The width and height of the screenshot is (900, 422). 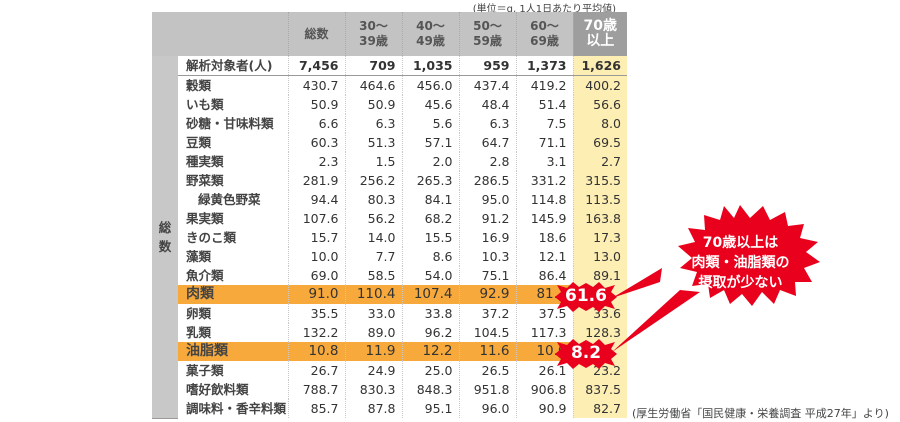 I want to click on cell-value: 2.7, so click(x=599, y=161).